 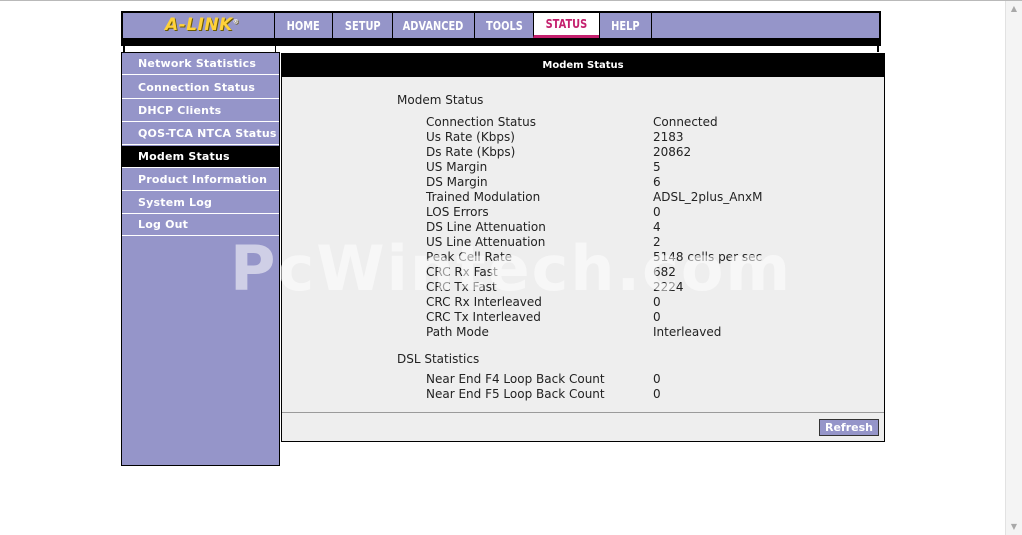 What do you see at coordinates (708, 257) in the screenshot?
I see `stat-value: 5148 cells per sec` at bounding box center [708, 257].